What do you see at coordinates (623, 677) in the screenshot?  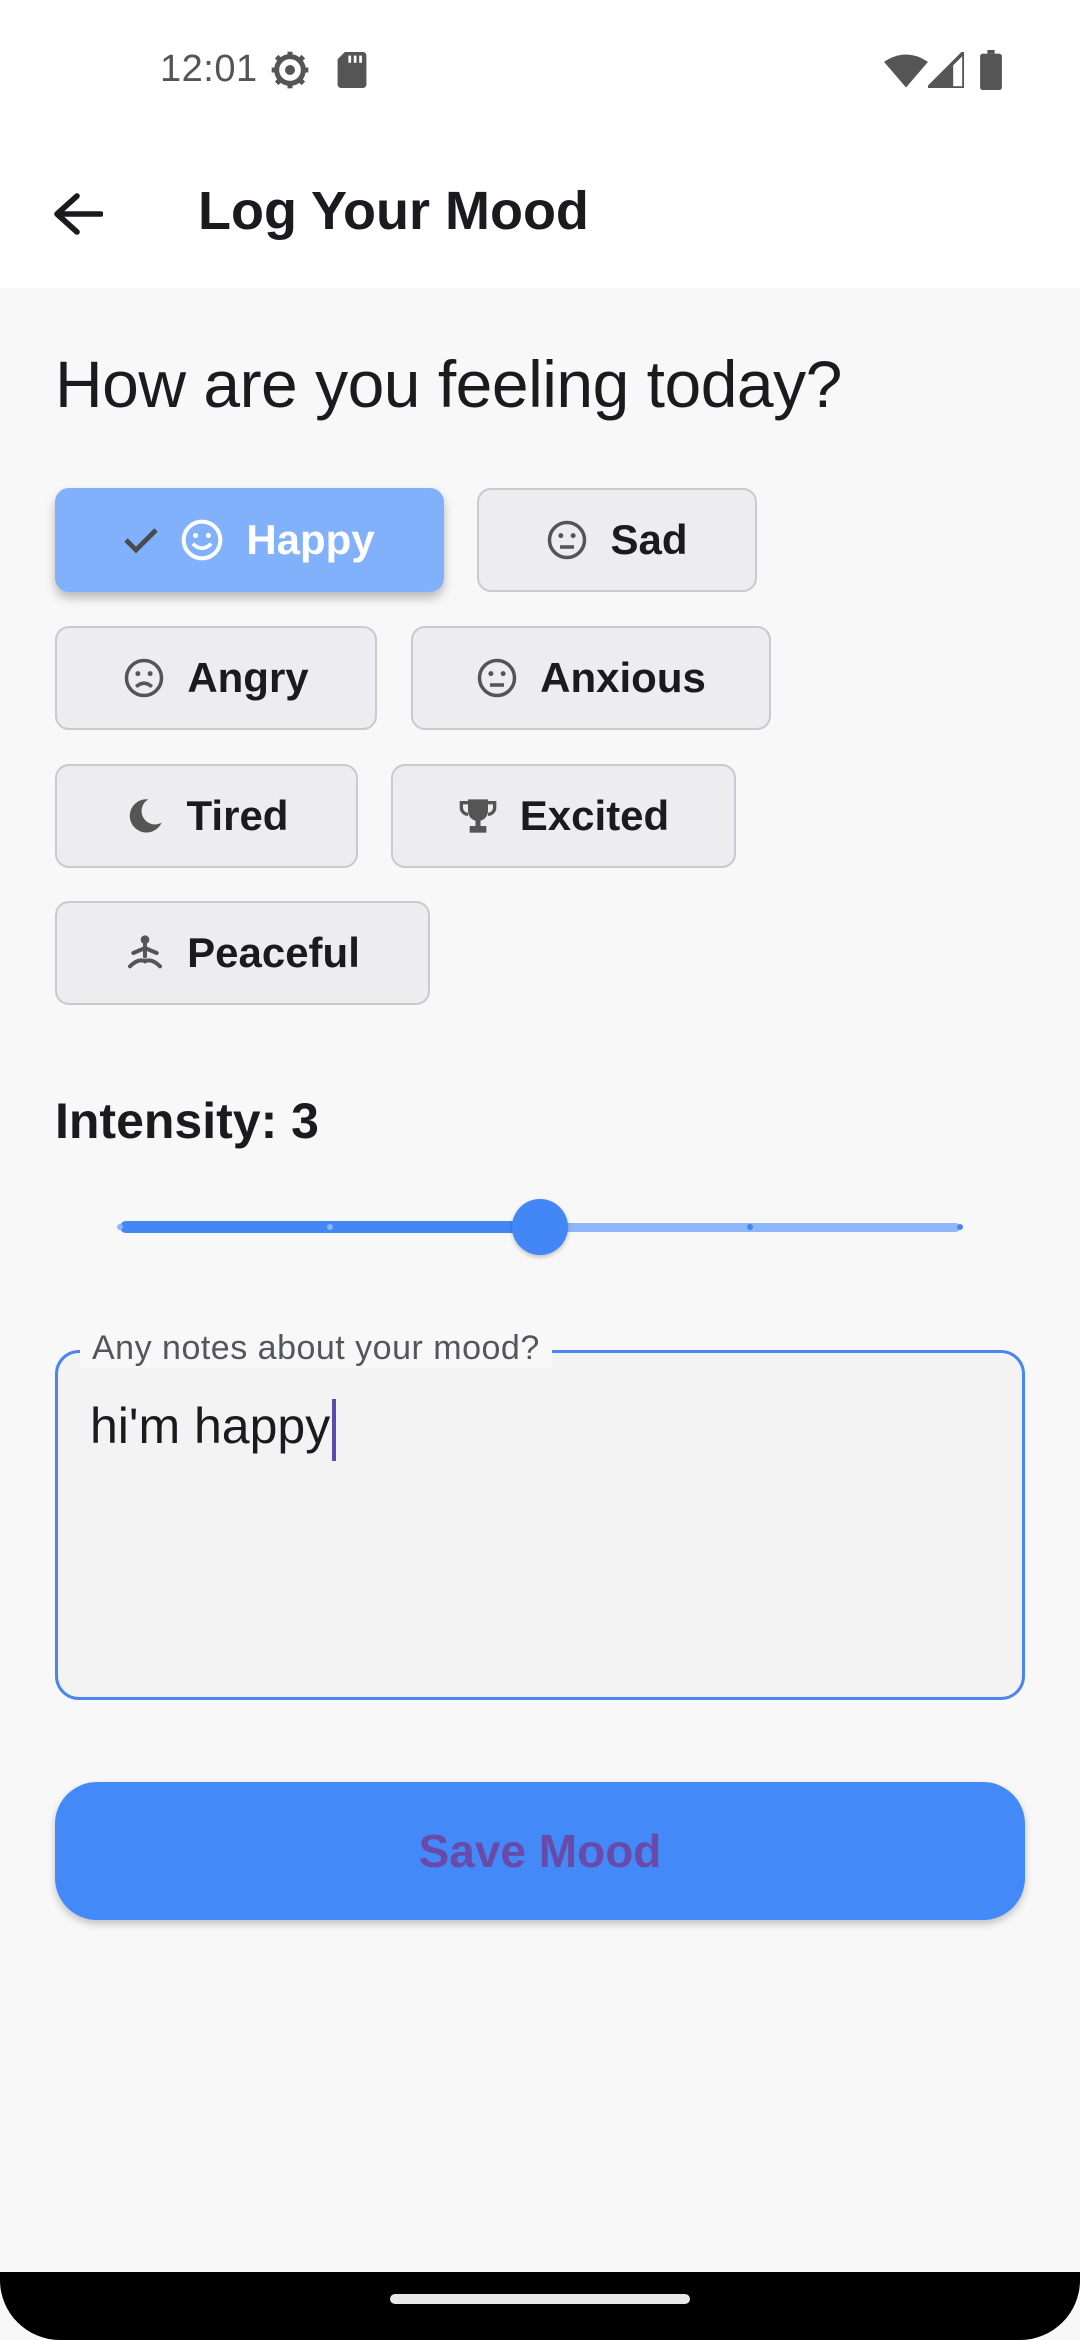 I see `mood-chip-label: Anxious` at bounding box center [623, 677].